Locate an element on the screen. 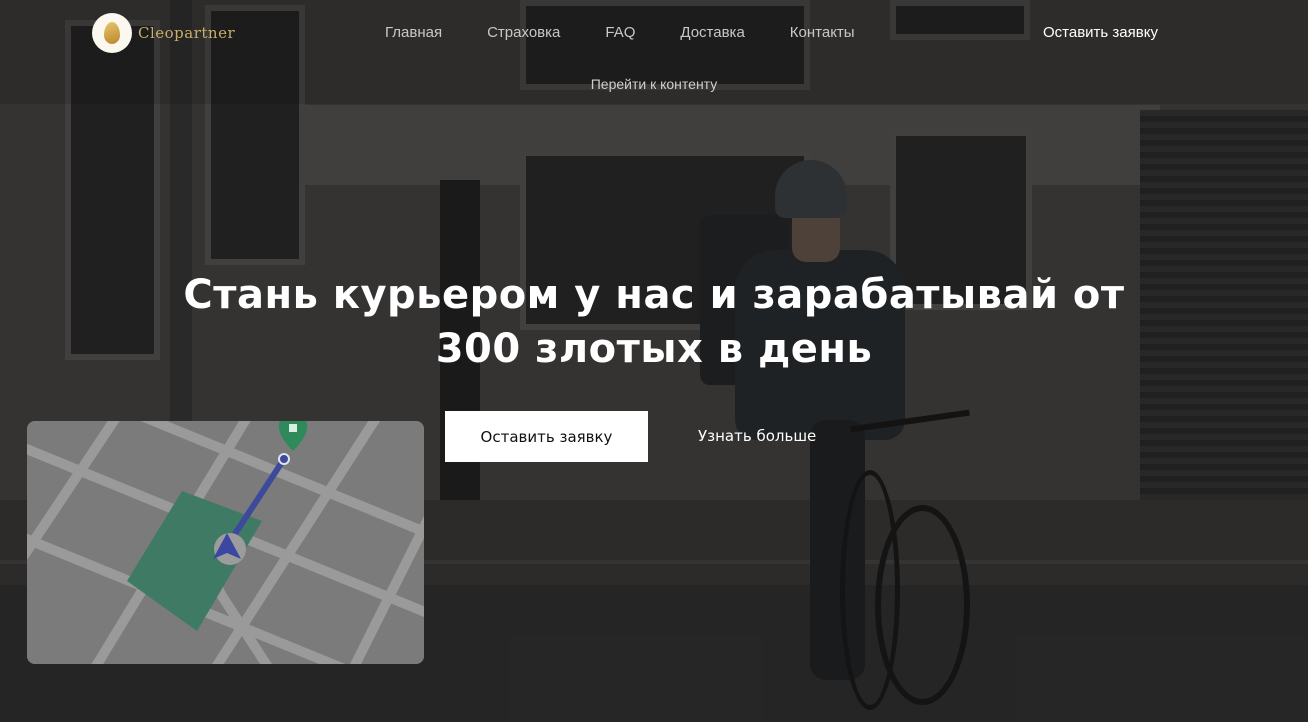  nav-delivery: Доставка is located at coordinates (712, 32).